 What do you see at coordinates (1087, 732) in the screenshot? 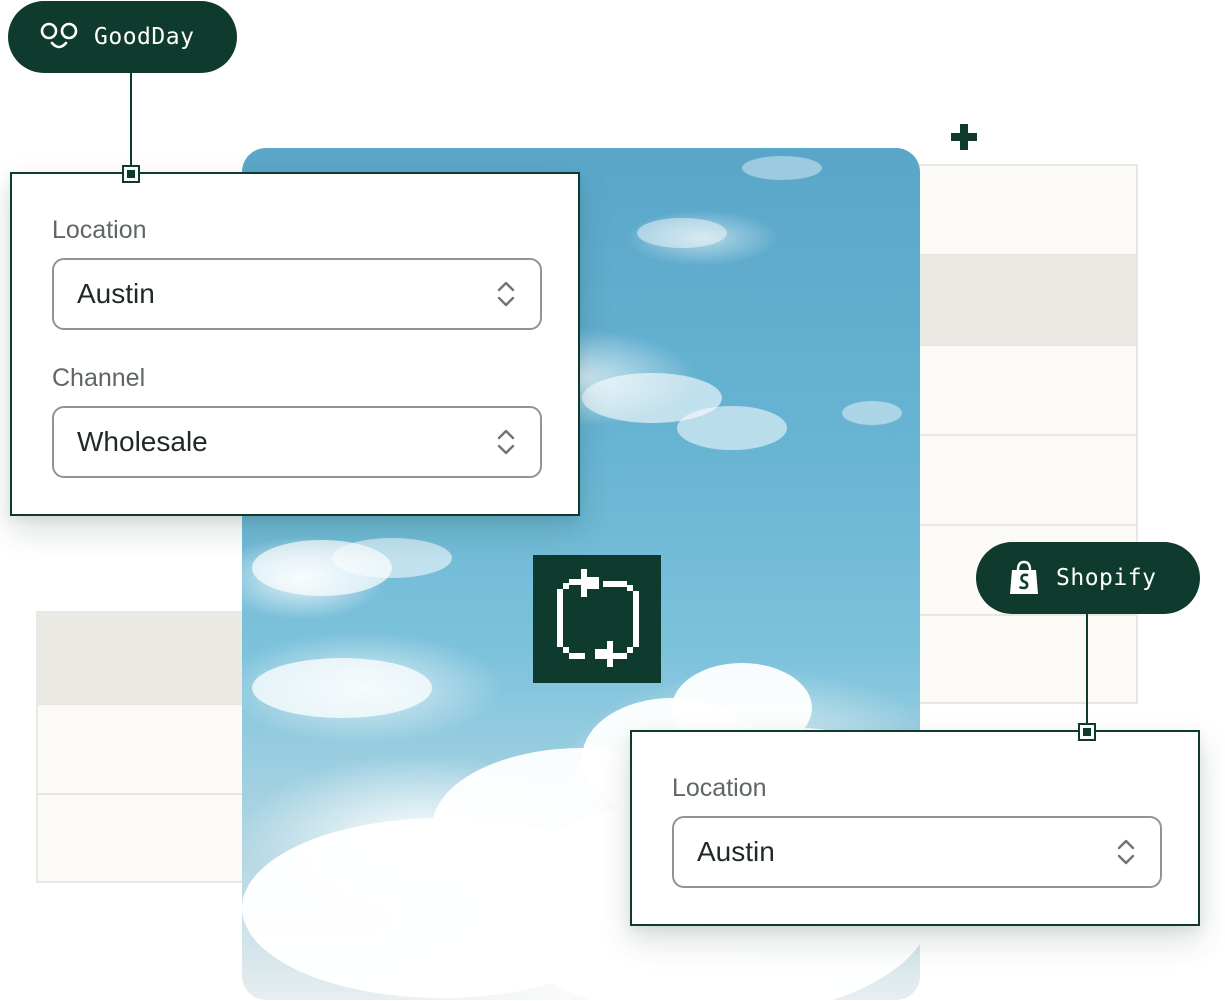
I see `shopify-connector-anchor` at bounding box center [1087, 732].